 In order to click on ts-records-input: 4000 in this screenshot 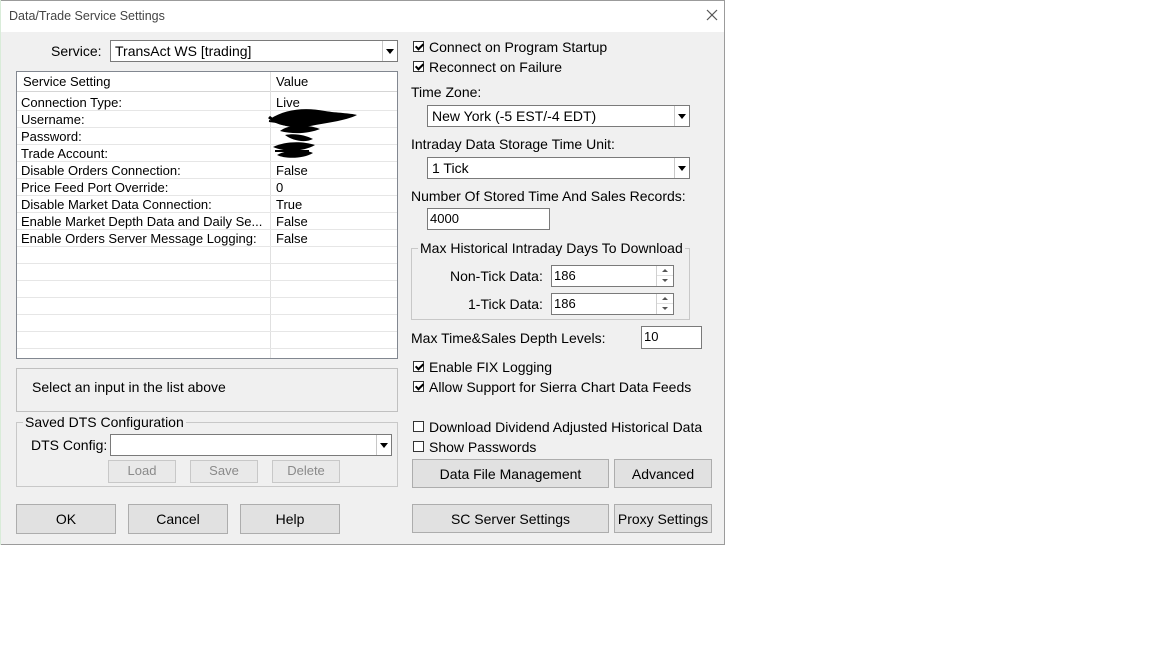, I will do `click(488, 219)`.